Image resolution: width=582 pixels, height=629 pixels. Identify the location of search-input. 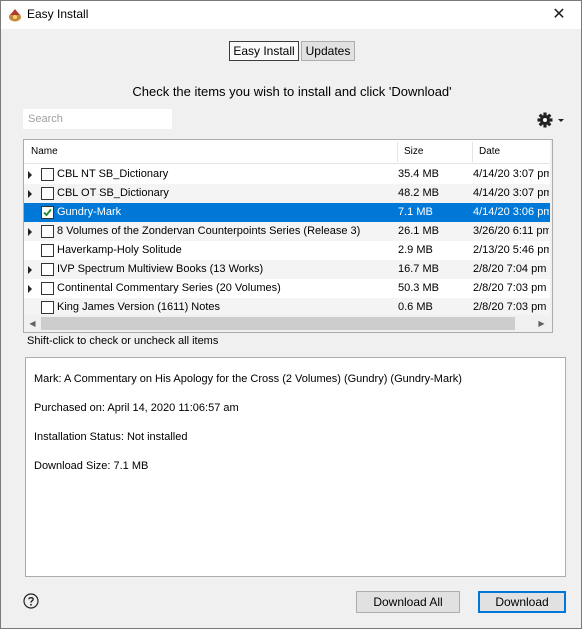
(97, 119).